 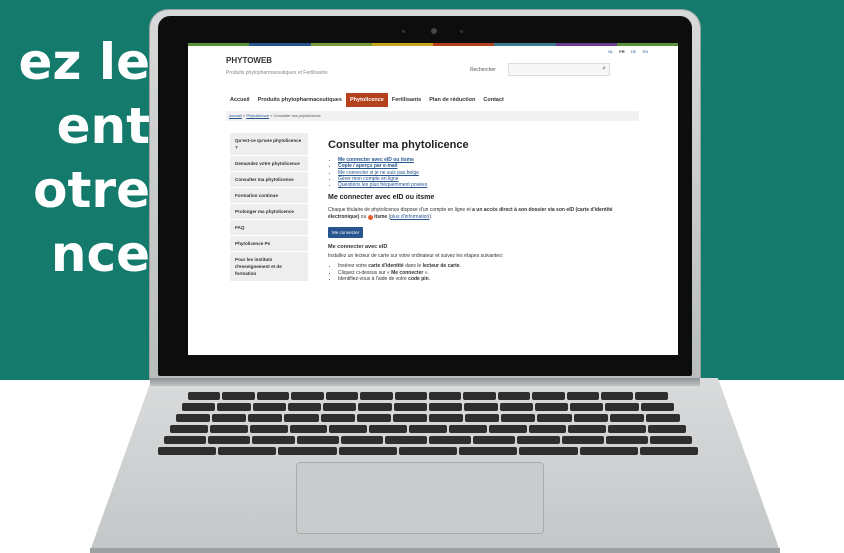 I want to click on link-faq: Questions les plus fréquemment posées, so click(x=483, y=185).